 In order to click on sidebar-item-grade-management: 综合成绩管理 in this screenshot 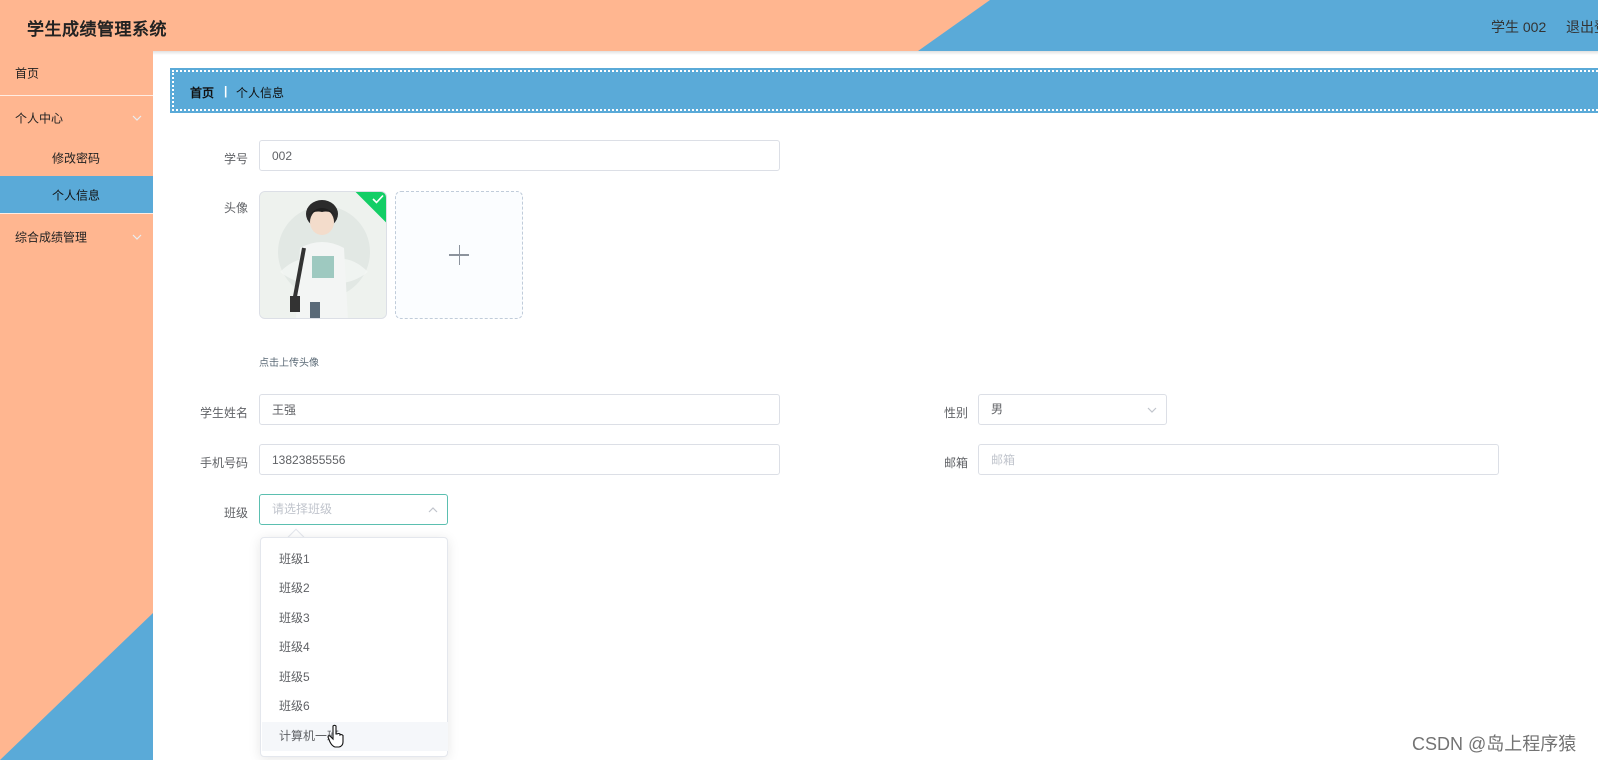, I will do `click(76, 236)`.